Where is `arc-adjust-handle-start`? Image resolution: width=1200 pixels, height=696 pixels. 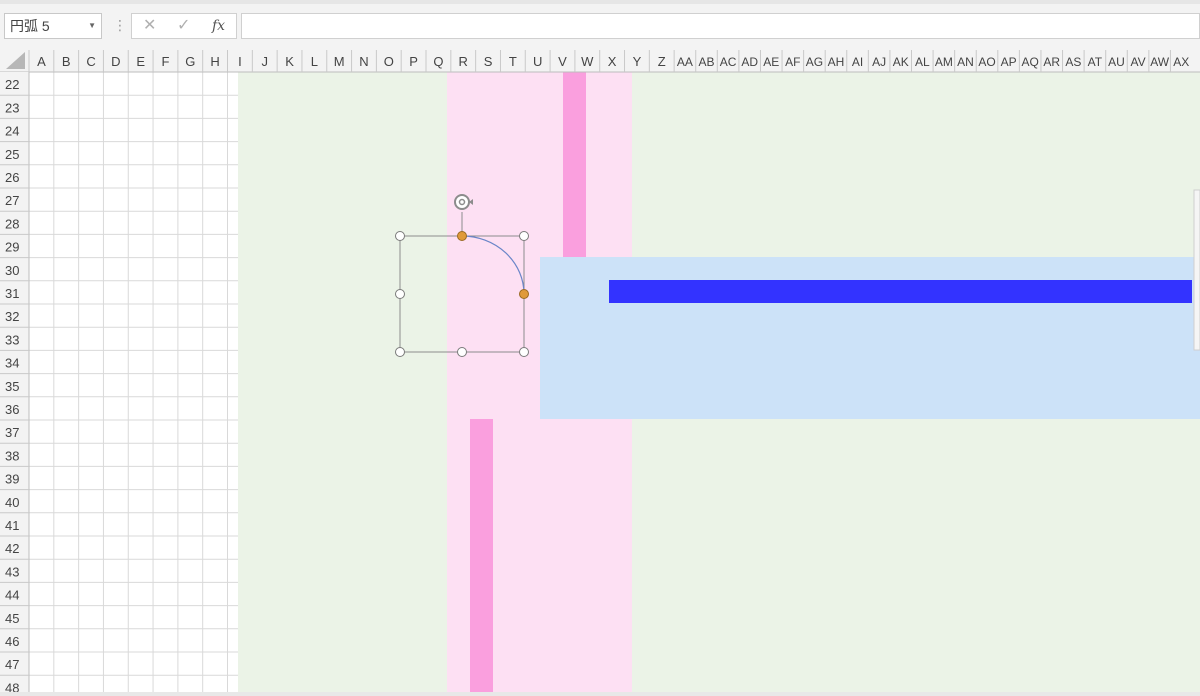 arc-adjust-handle-start is located at coordinates (462, 236).